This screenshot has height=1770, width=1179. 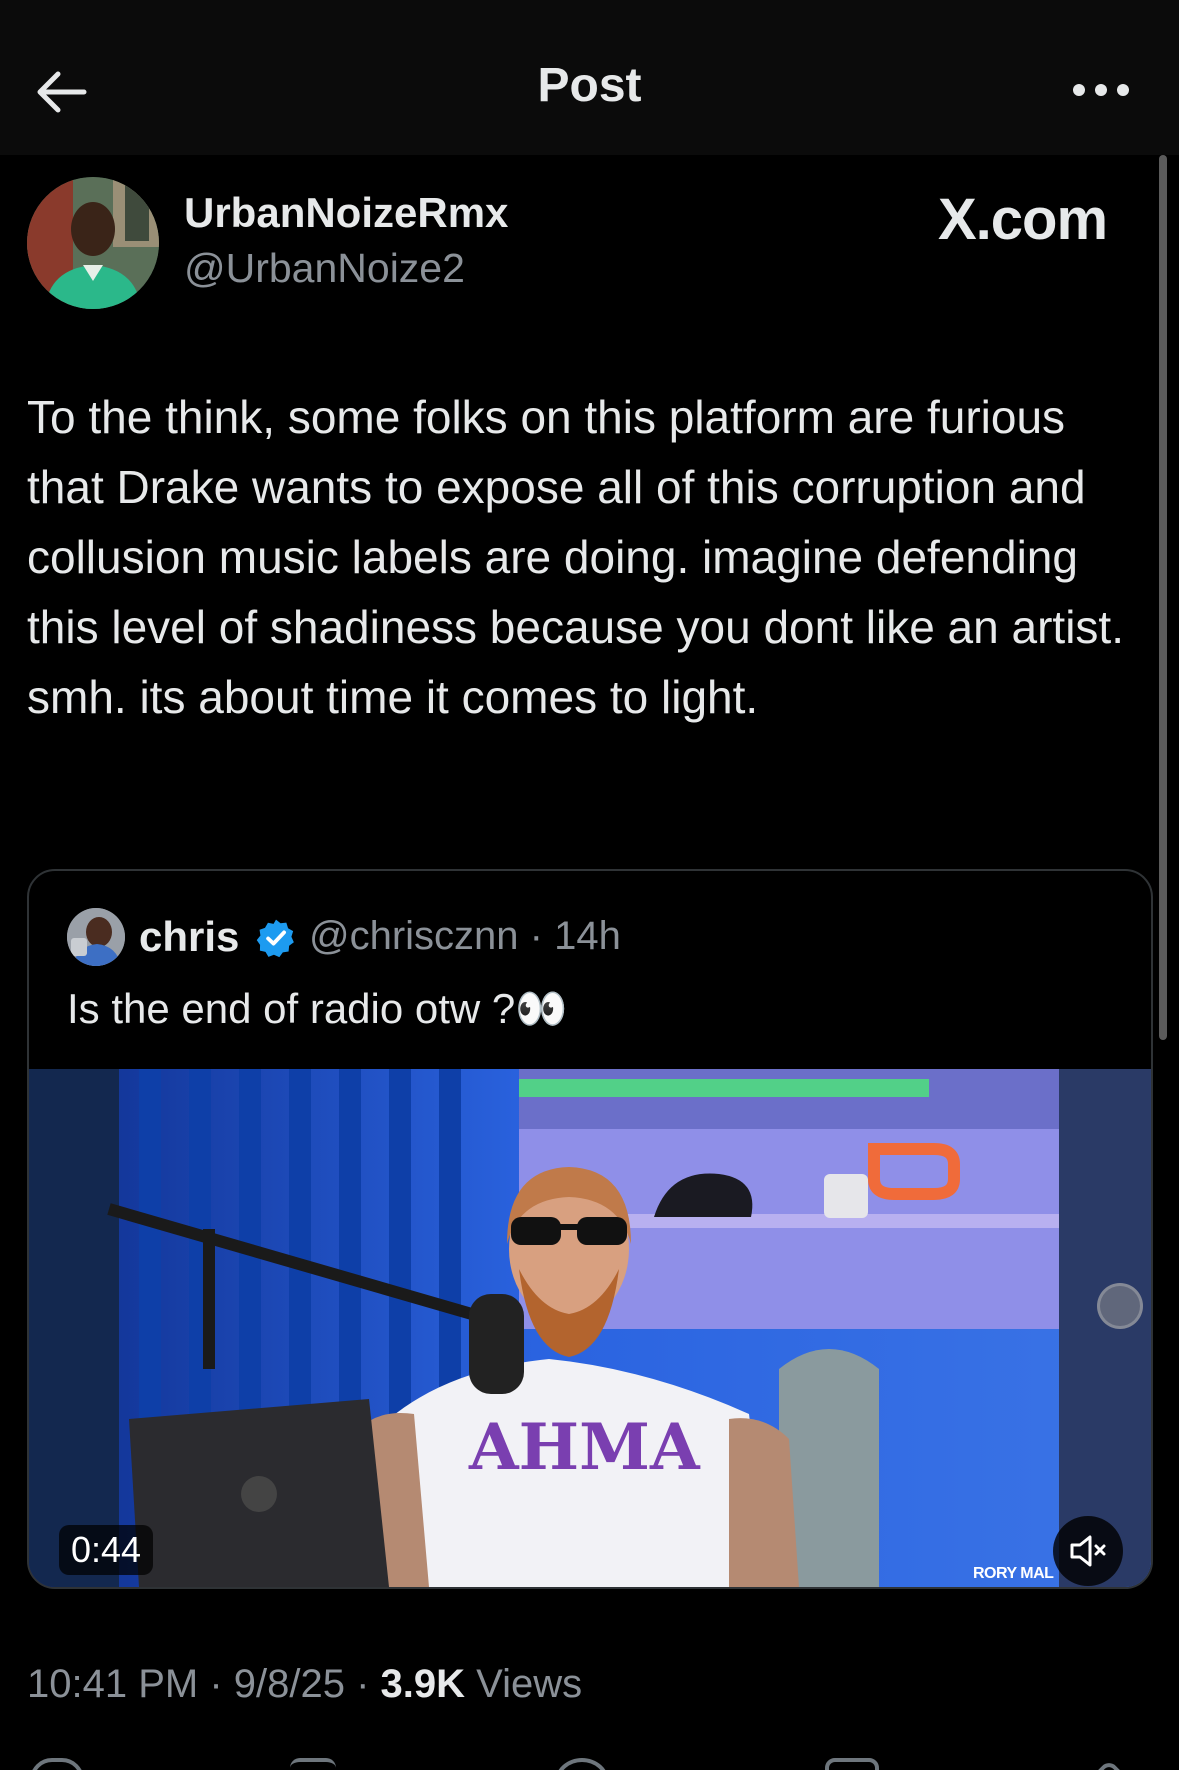 I want to click on author-avatar, so click(x=93, y=243).